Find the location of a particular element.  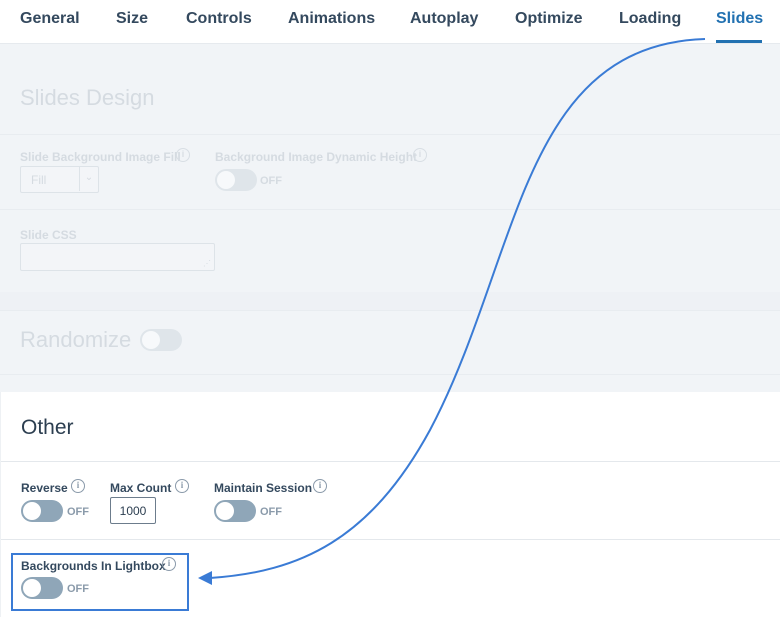

reverse-state: OFF is located at coordinates (78, 512).